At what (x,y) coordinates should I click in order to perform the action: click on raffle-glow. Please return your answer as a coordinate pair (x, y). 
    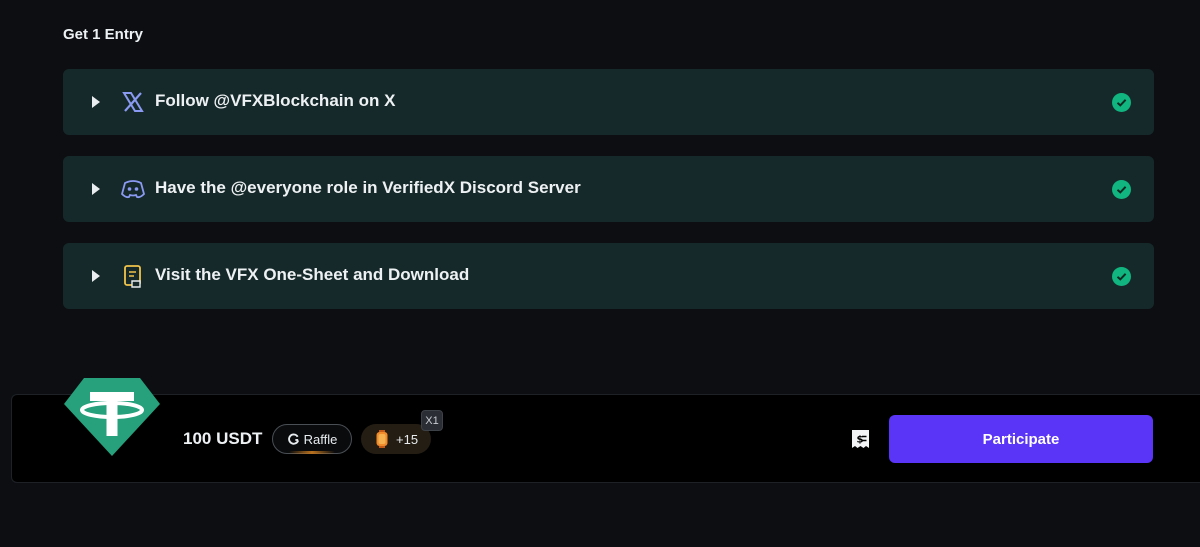
    Looking at the image, I should click on (312, 452).